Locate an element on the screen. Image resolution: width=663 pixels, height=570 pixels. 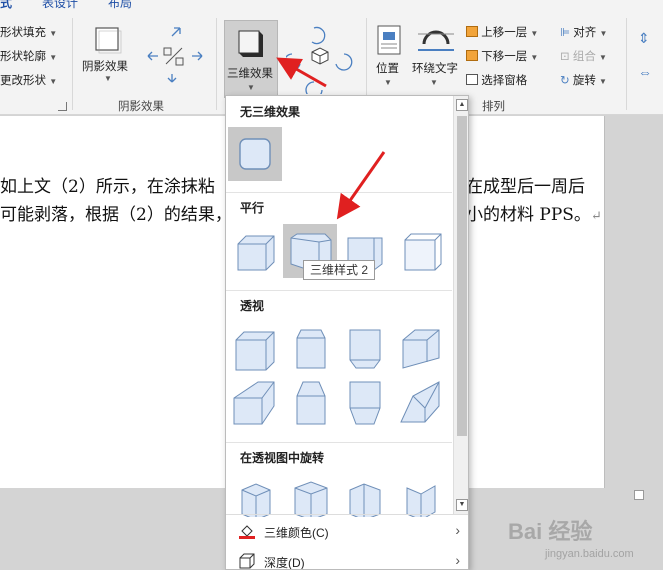
dialog-launcher-icon is located at coordinates (62, 106).